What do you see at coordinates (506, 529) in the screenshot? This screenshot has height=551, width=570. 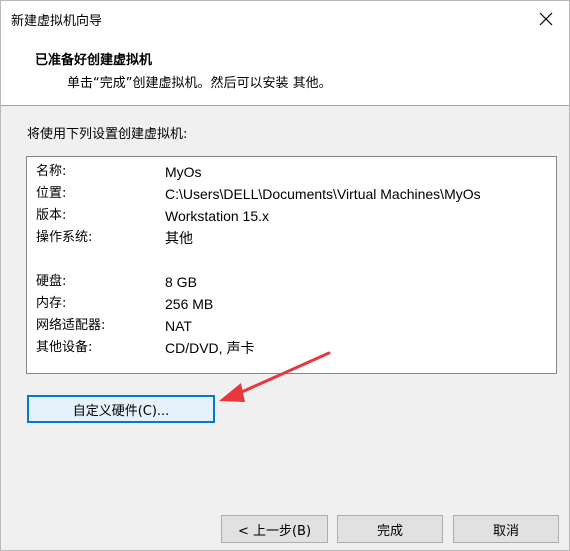 I see `cancel-button: 取消` at bounding box center [506, 529].